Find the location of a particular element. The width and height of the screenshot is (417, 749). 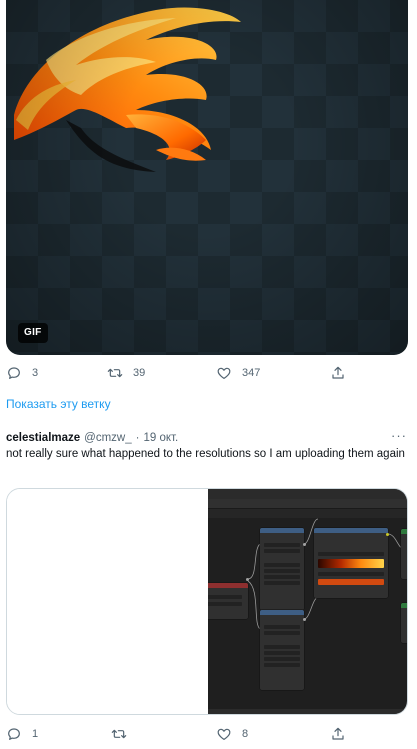

retweet-button: 39 is located at coordinates (126, 373).